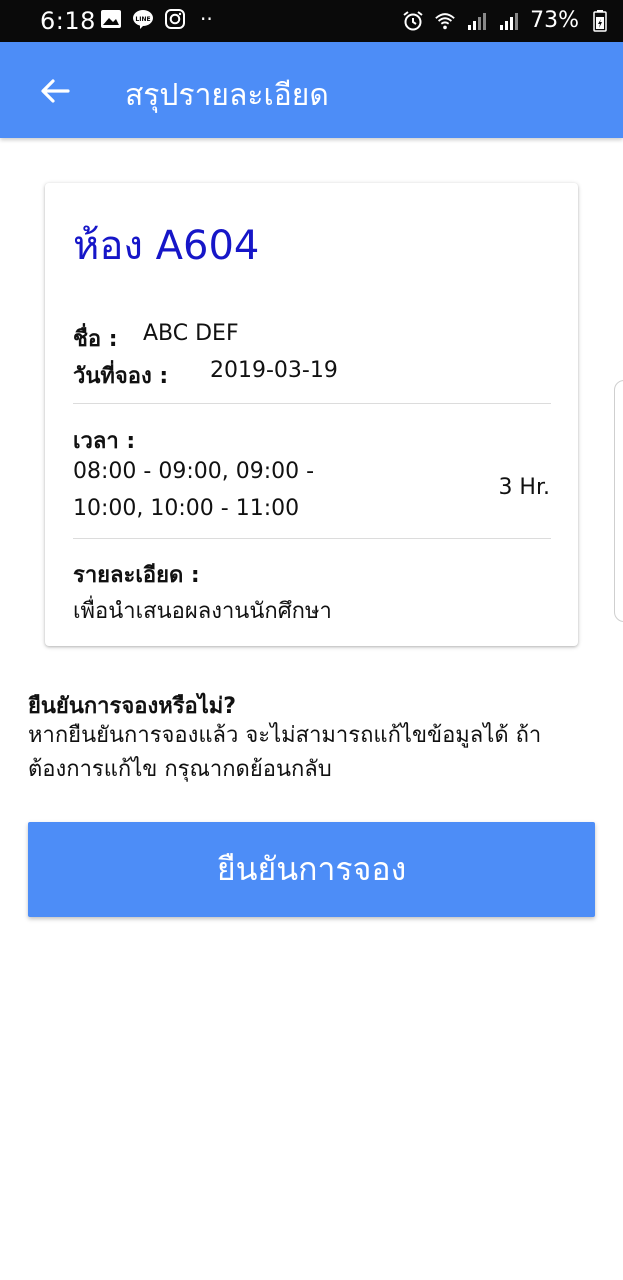  What do you see at coordinates (156, 19) in the screenshot?
I see `notification-icons: LINE ··` at bounding box center [156, 19].